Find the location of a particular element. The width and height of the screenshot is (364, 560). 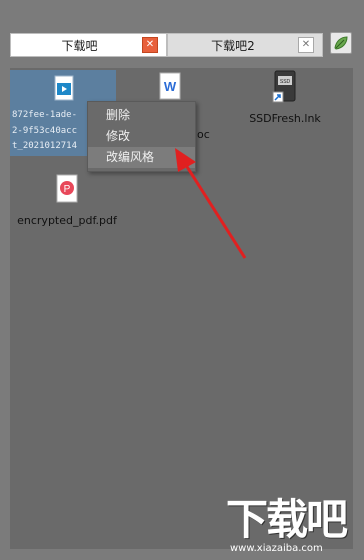

watermark-url: www.xiazaiba.com is located at coordinates (276, 548).